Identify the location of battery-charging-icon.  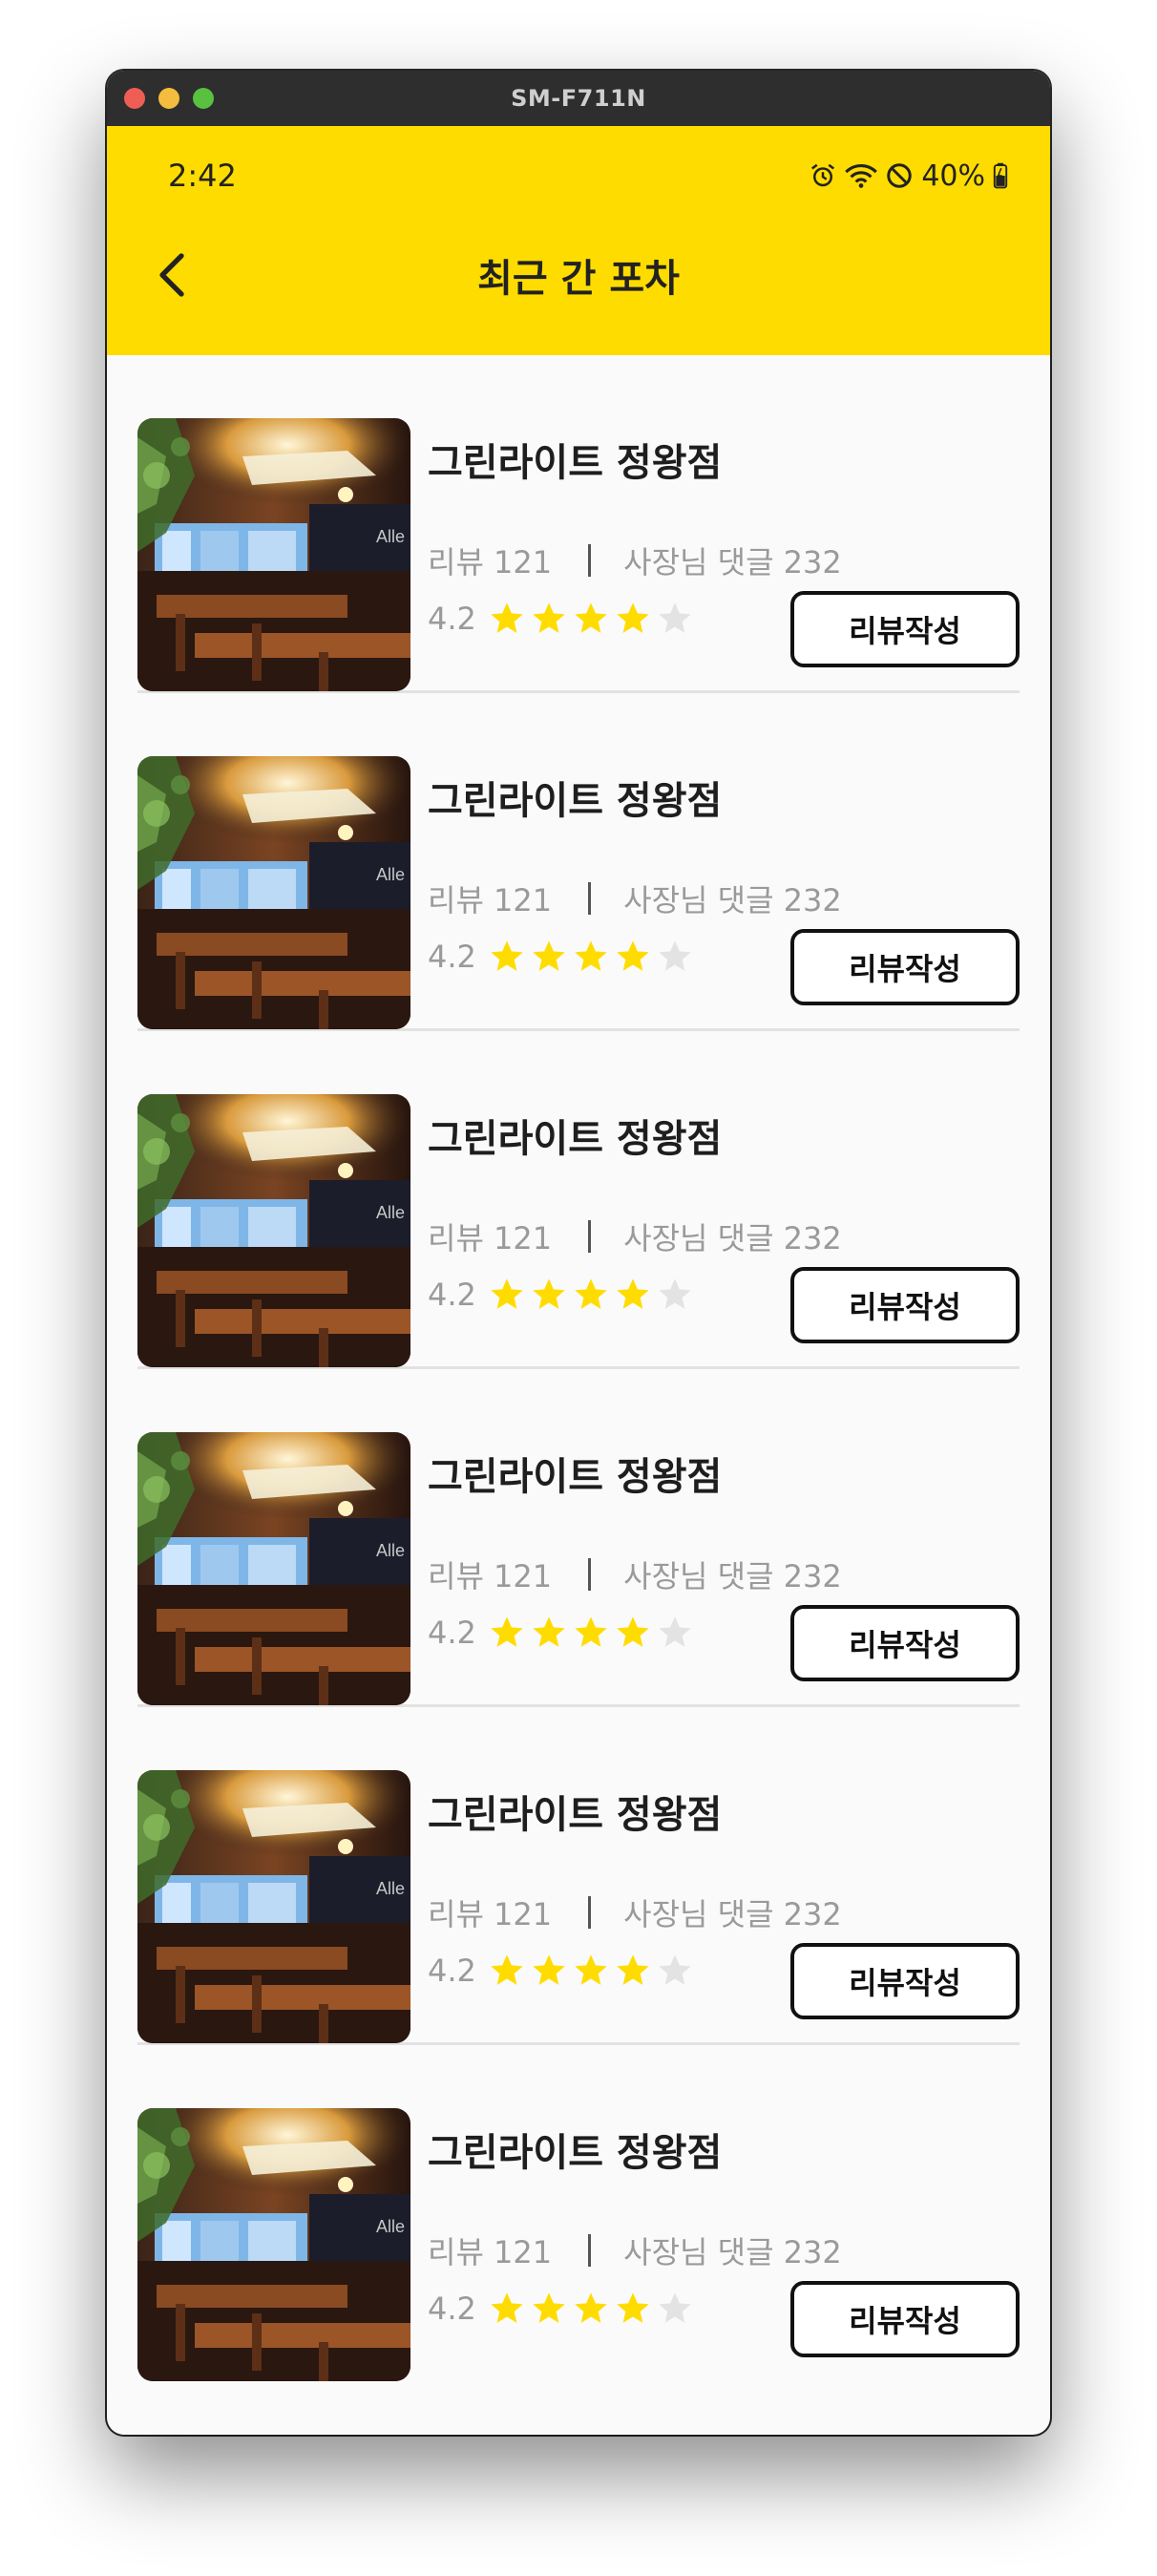
(1000, 175).